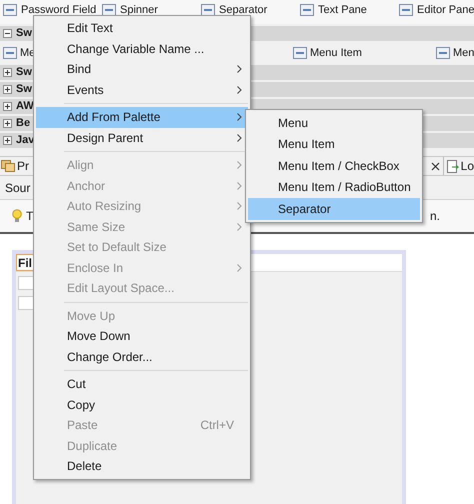  I want to click on group-label: AW, so click(25, 106).